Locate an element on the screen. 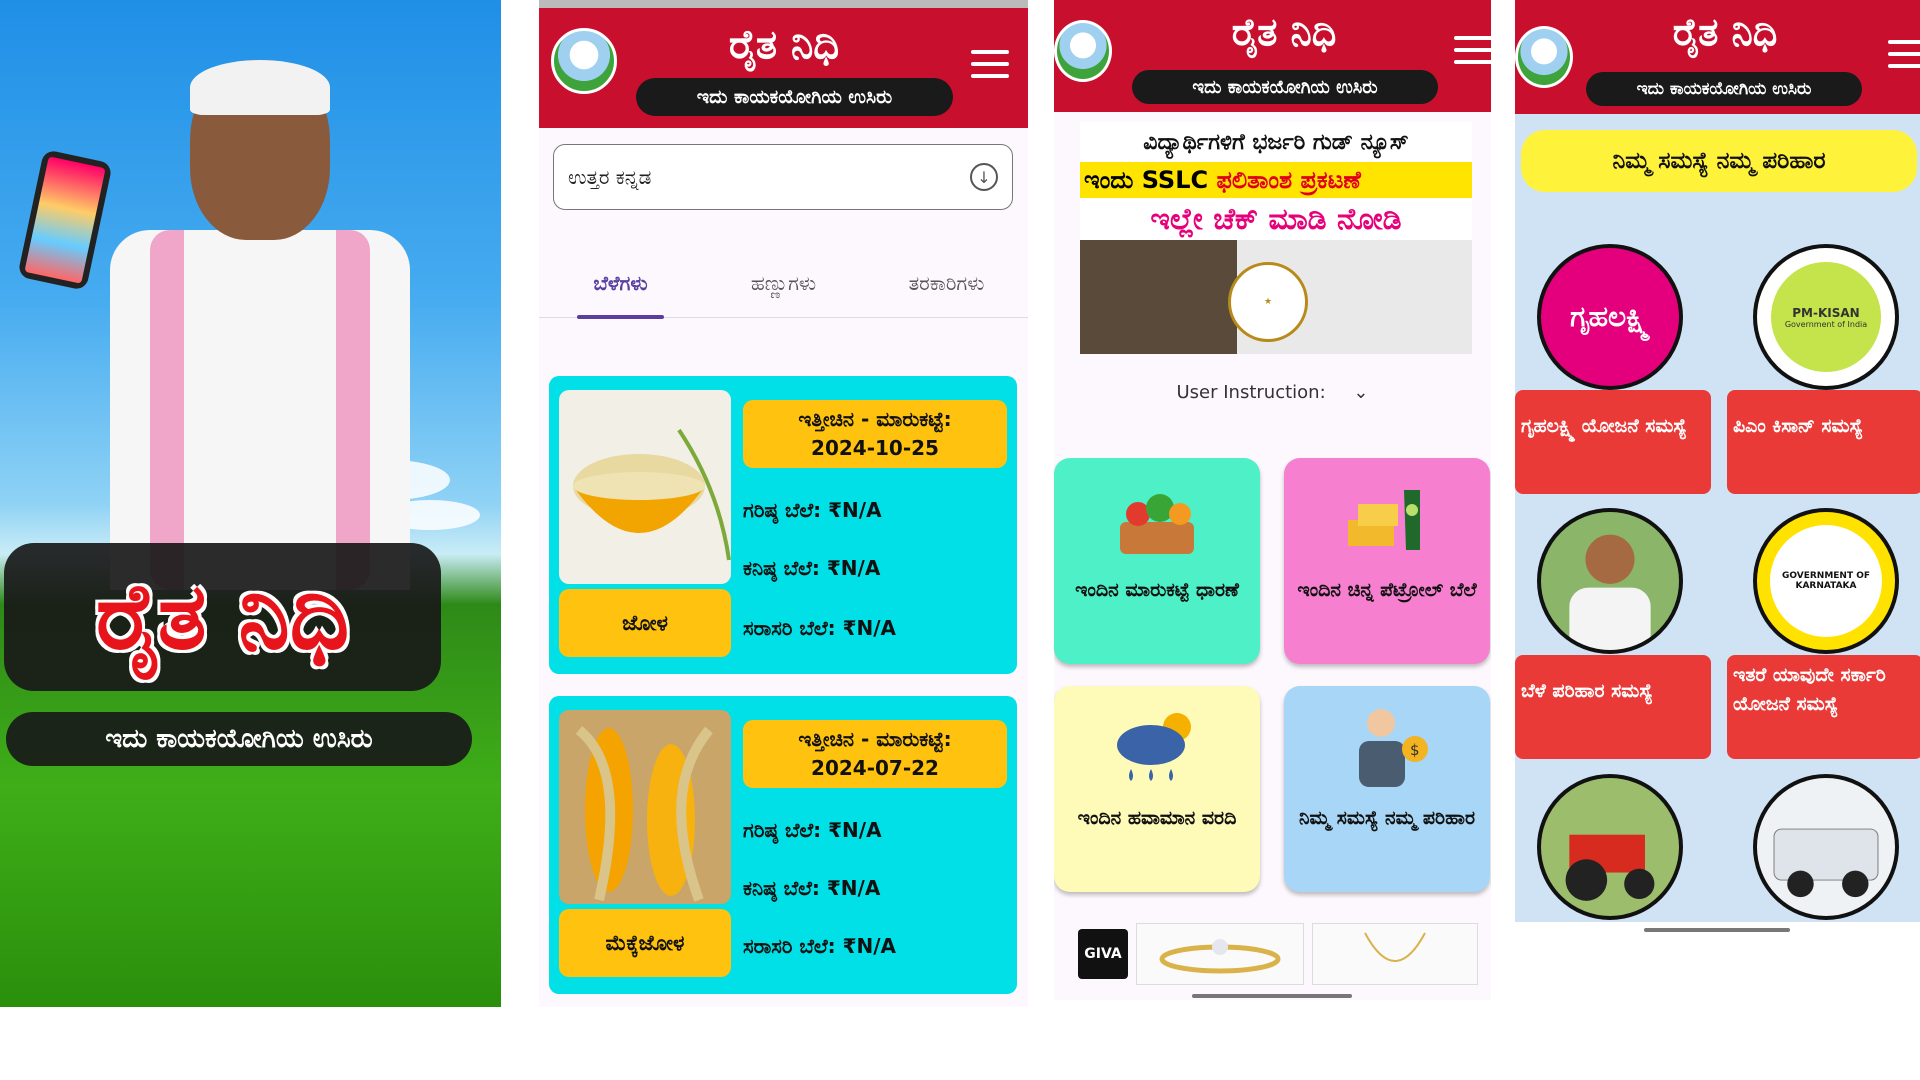  tab-fruits: ಹಣ್ಣುಗಳು is located at coordinates (783, 282).